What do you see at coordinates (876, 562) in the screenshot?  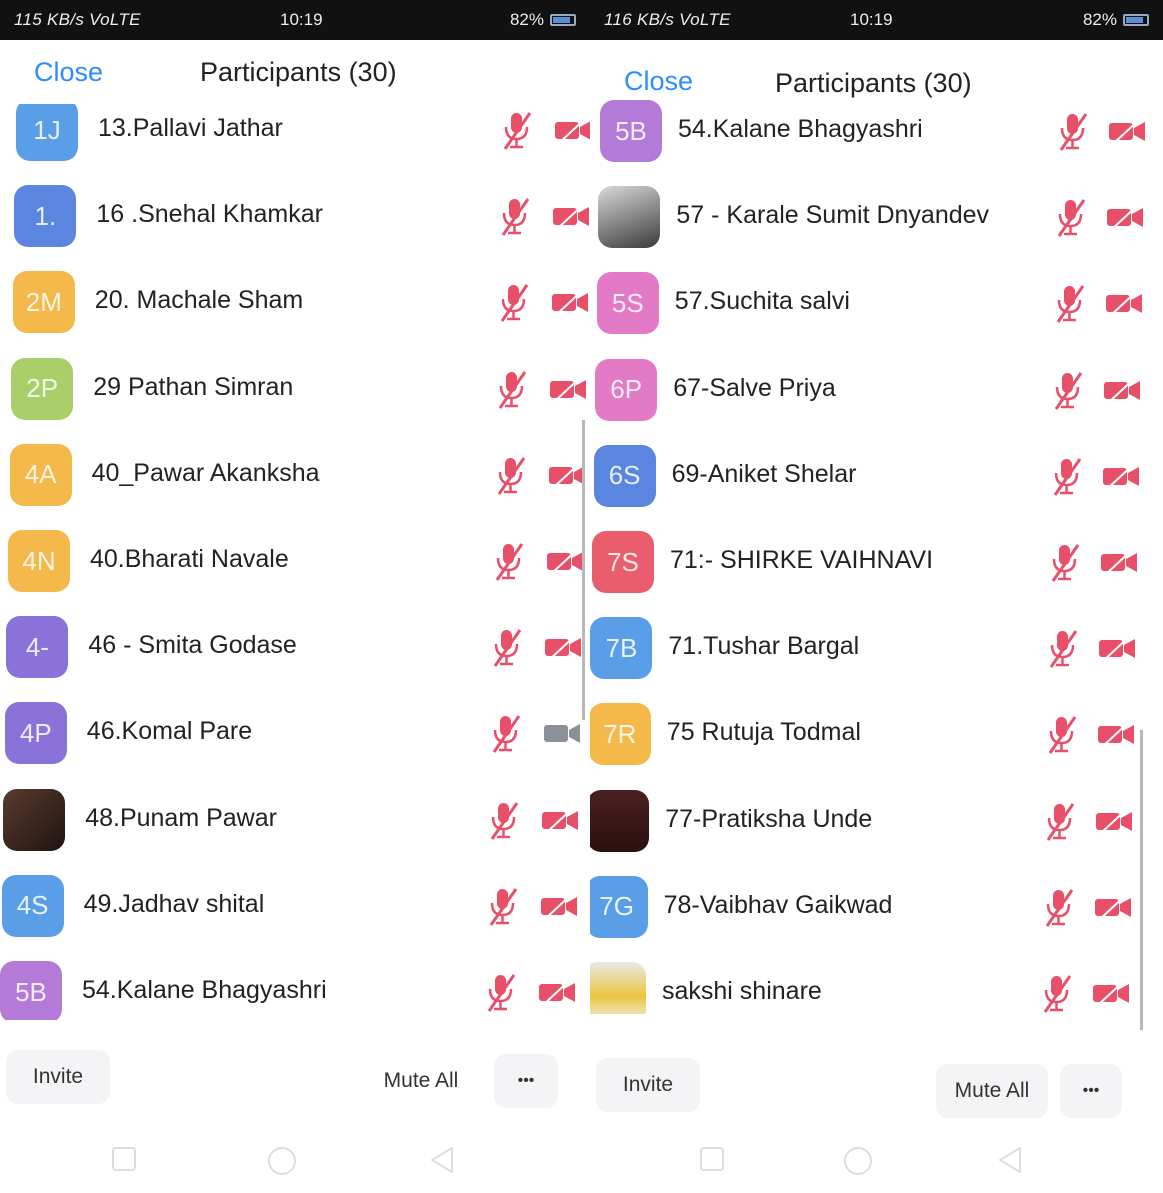 I see `participant-row: 7S 71:- SHIRKE VAIHNAVI` at bounding box center [876, 562].